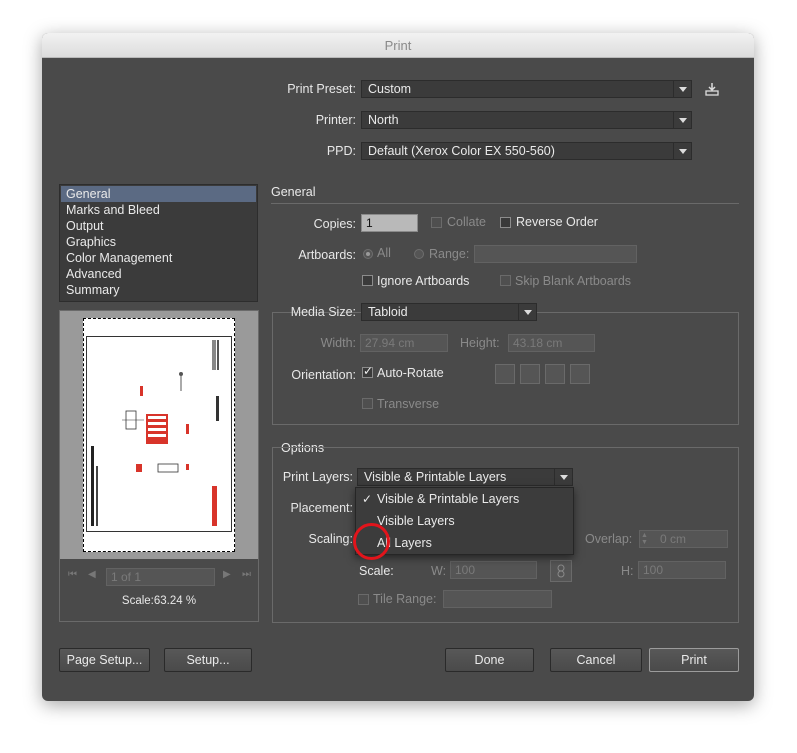  Describe the element at coordinates (389, 223) in the screenshot. I see `copies-field: 1` at that location.